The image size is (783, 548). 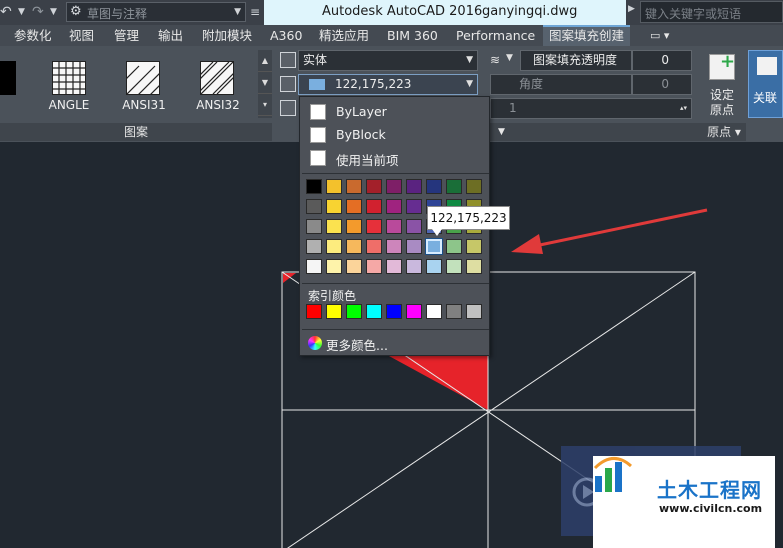 What do you see at coordinates (665, 36) in the screenshot?
I see `tab-options-icon: ▭ ▾` at bounding box center [665, 36].